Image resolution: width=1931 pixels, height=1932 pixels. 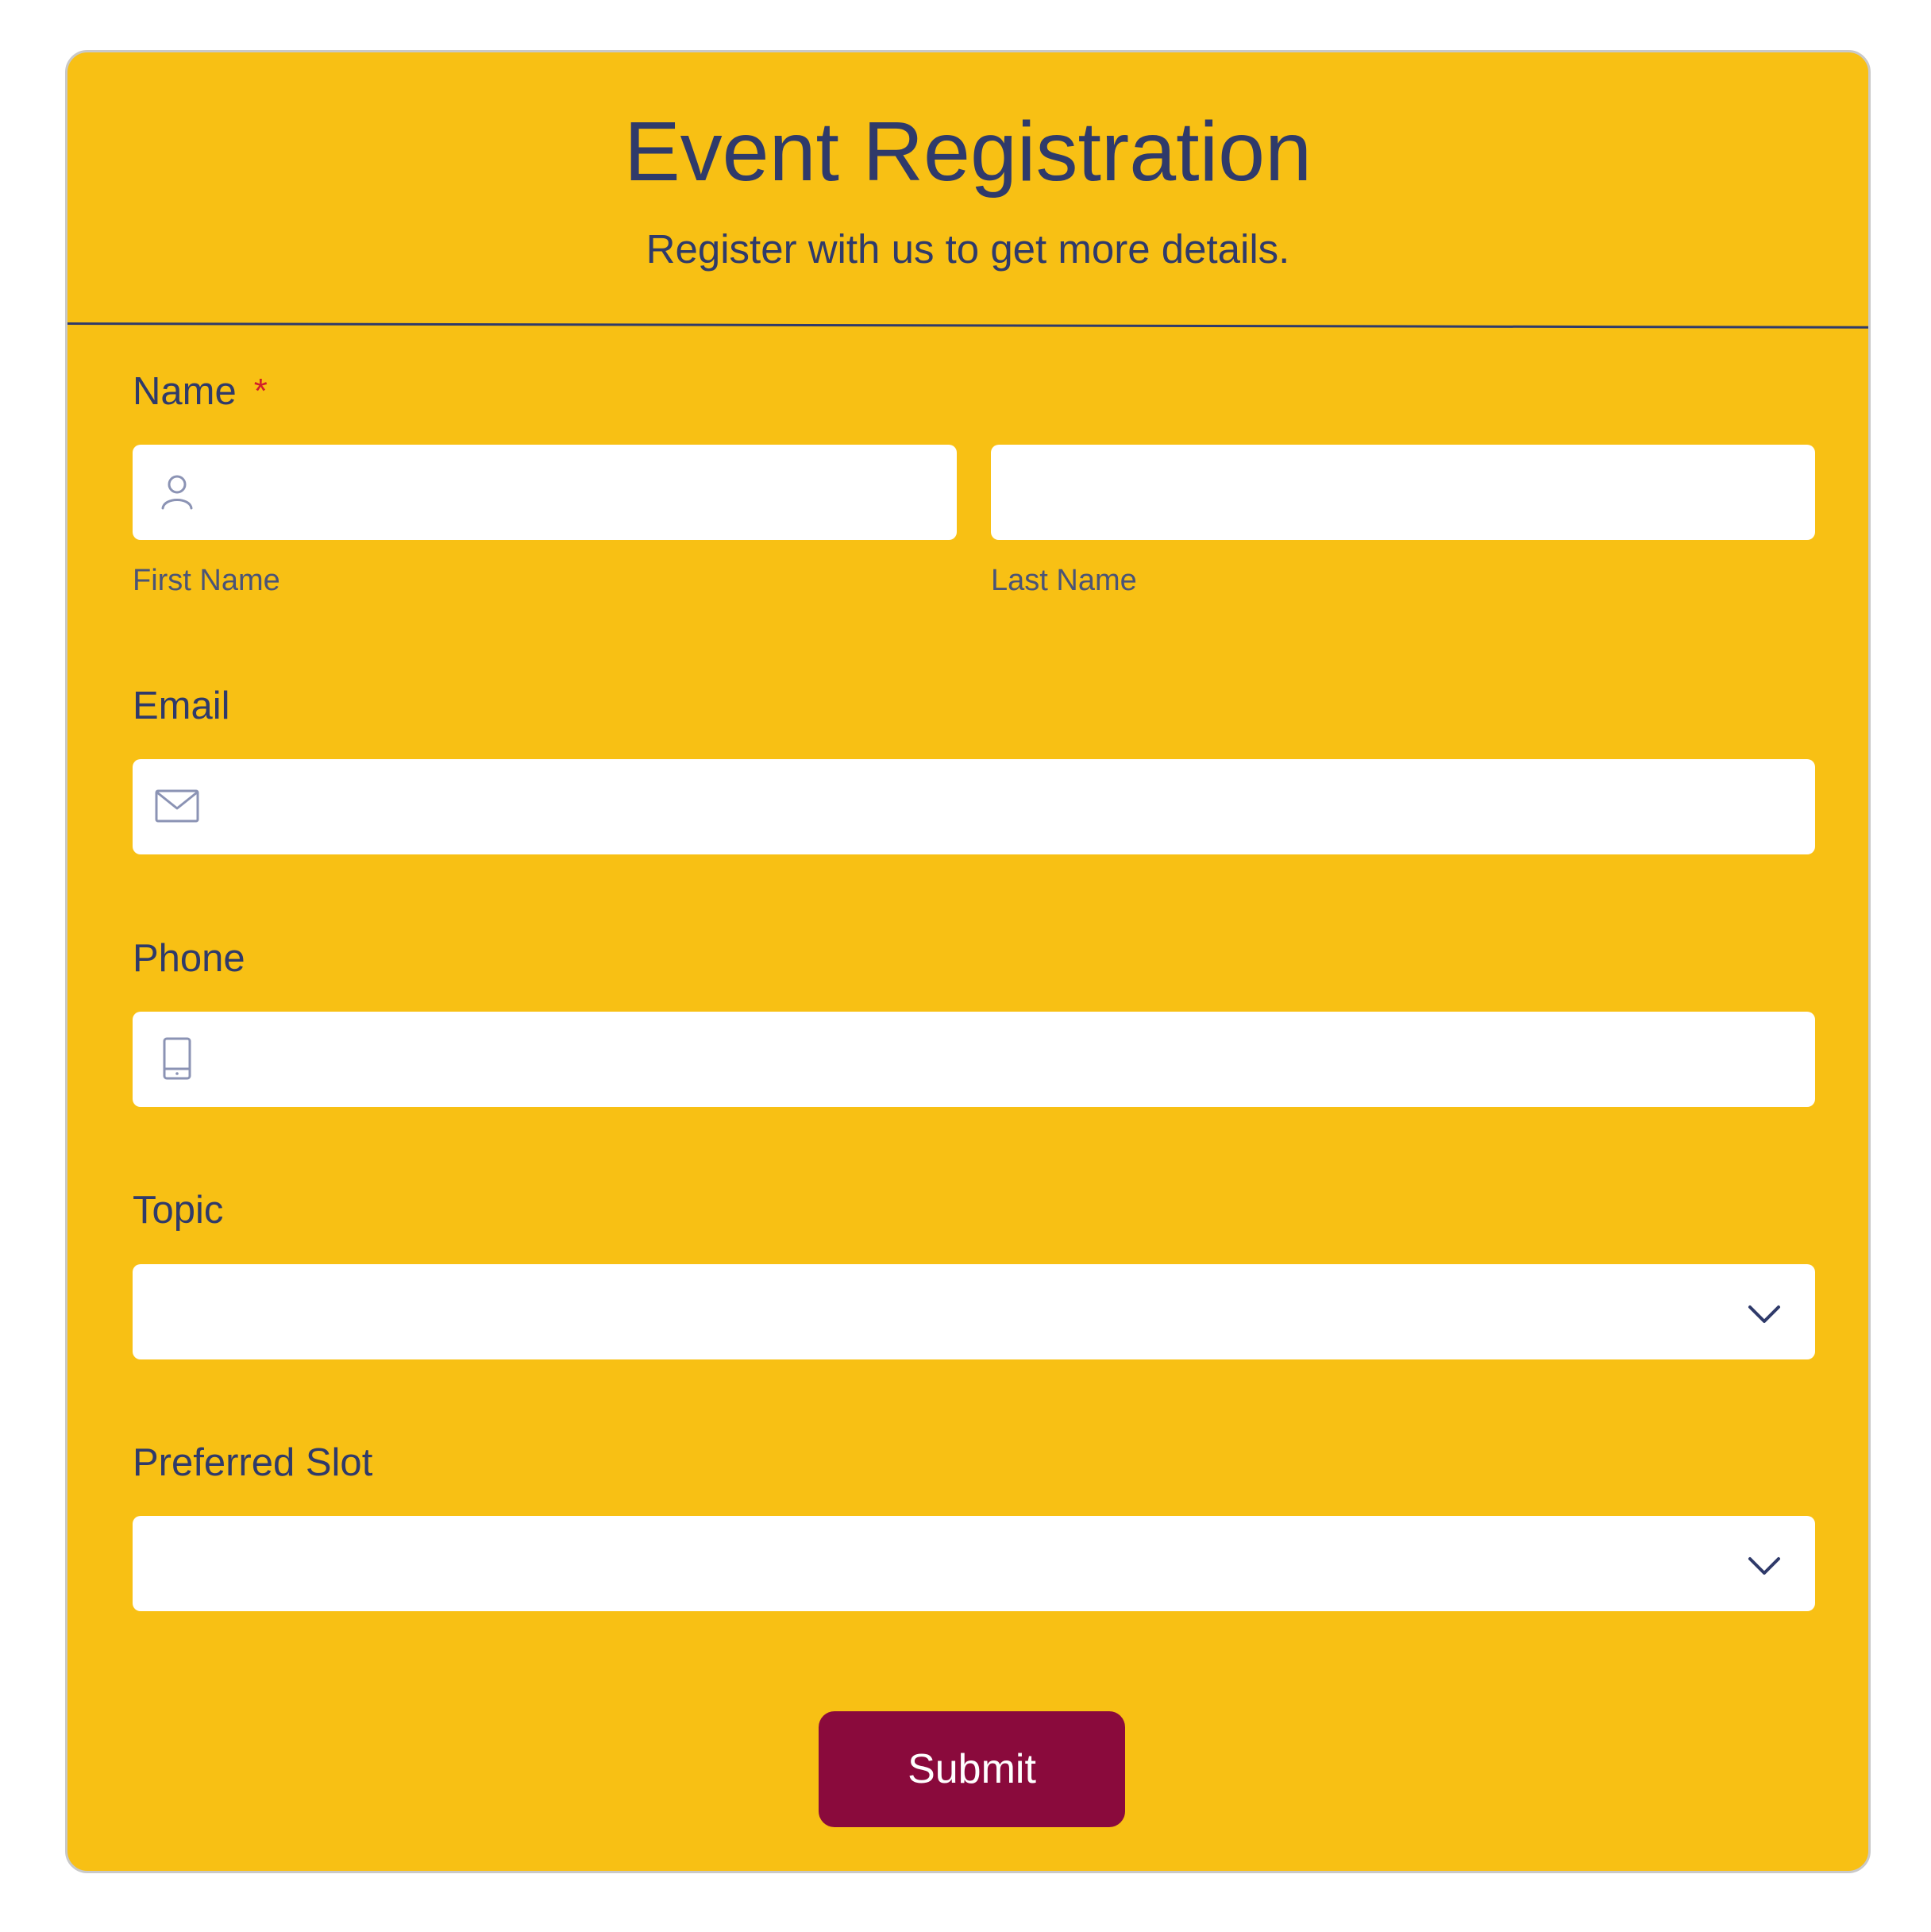 What do you see at coordinates (1007, 807) in the screenshot?
I see `email-input` at bounding box center [1007, 807].